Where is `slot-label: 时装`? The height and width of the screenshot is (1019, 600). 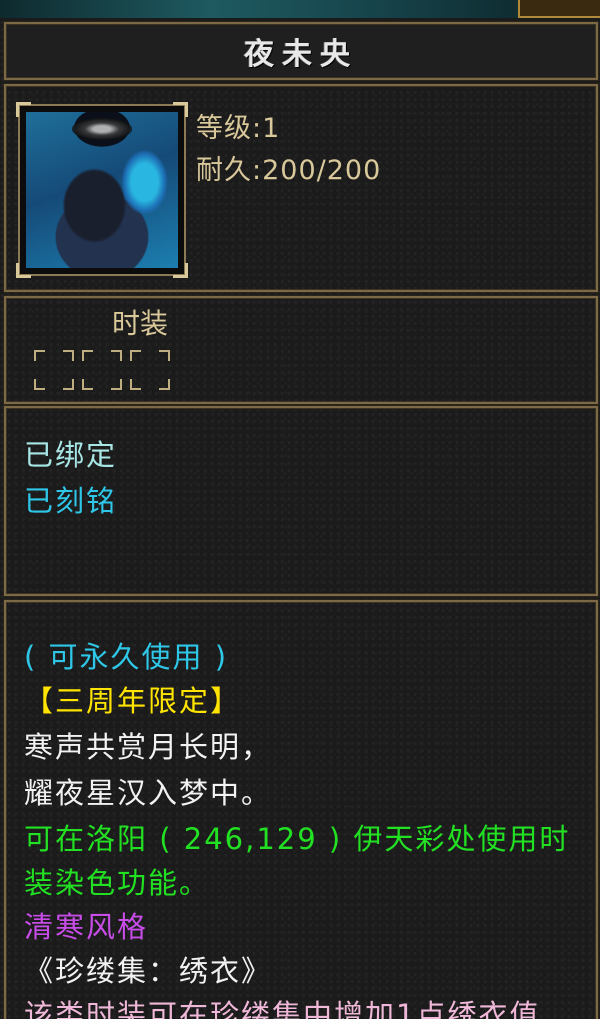
slot-label: 时装 is located at coordinates (140, 323).